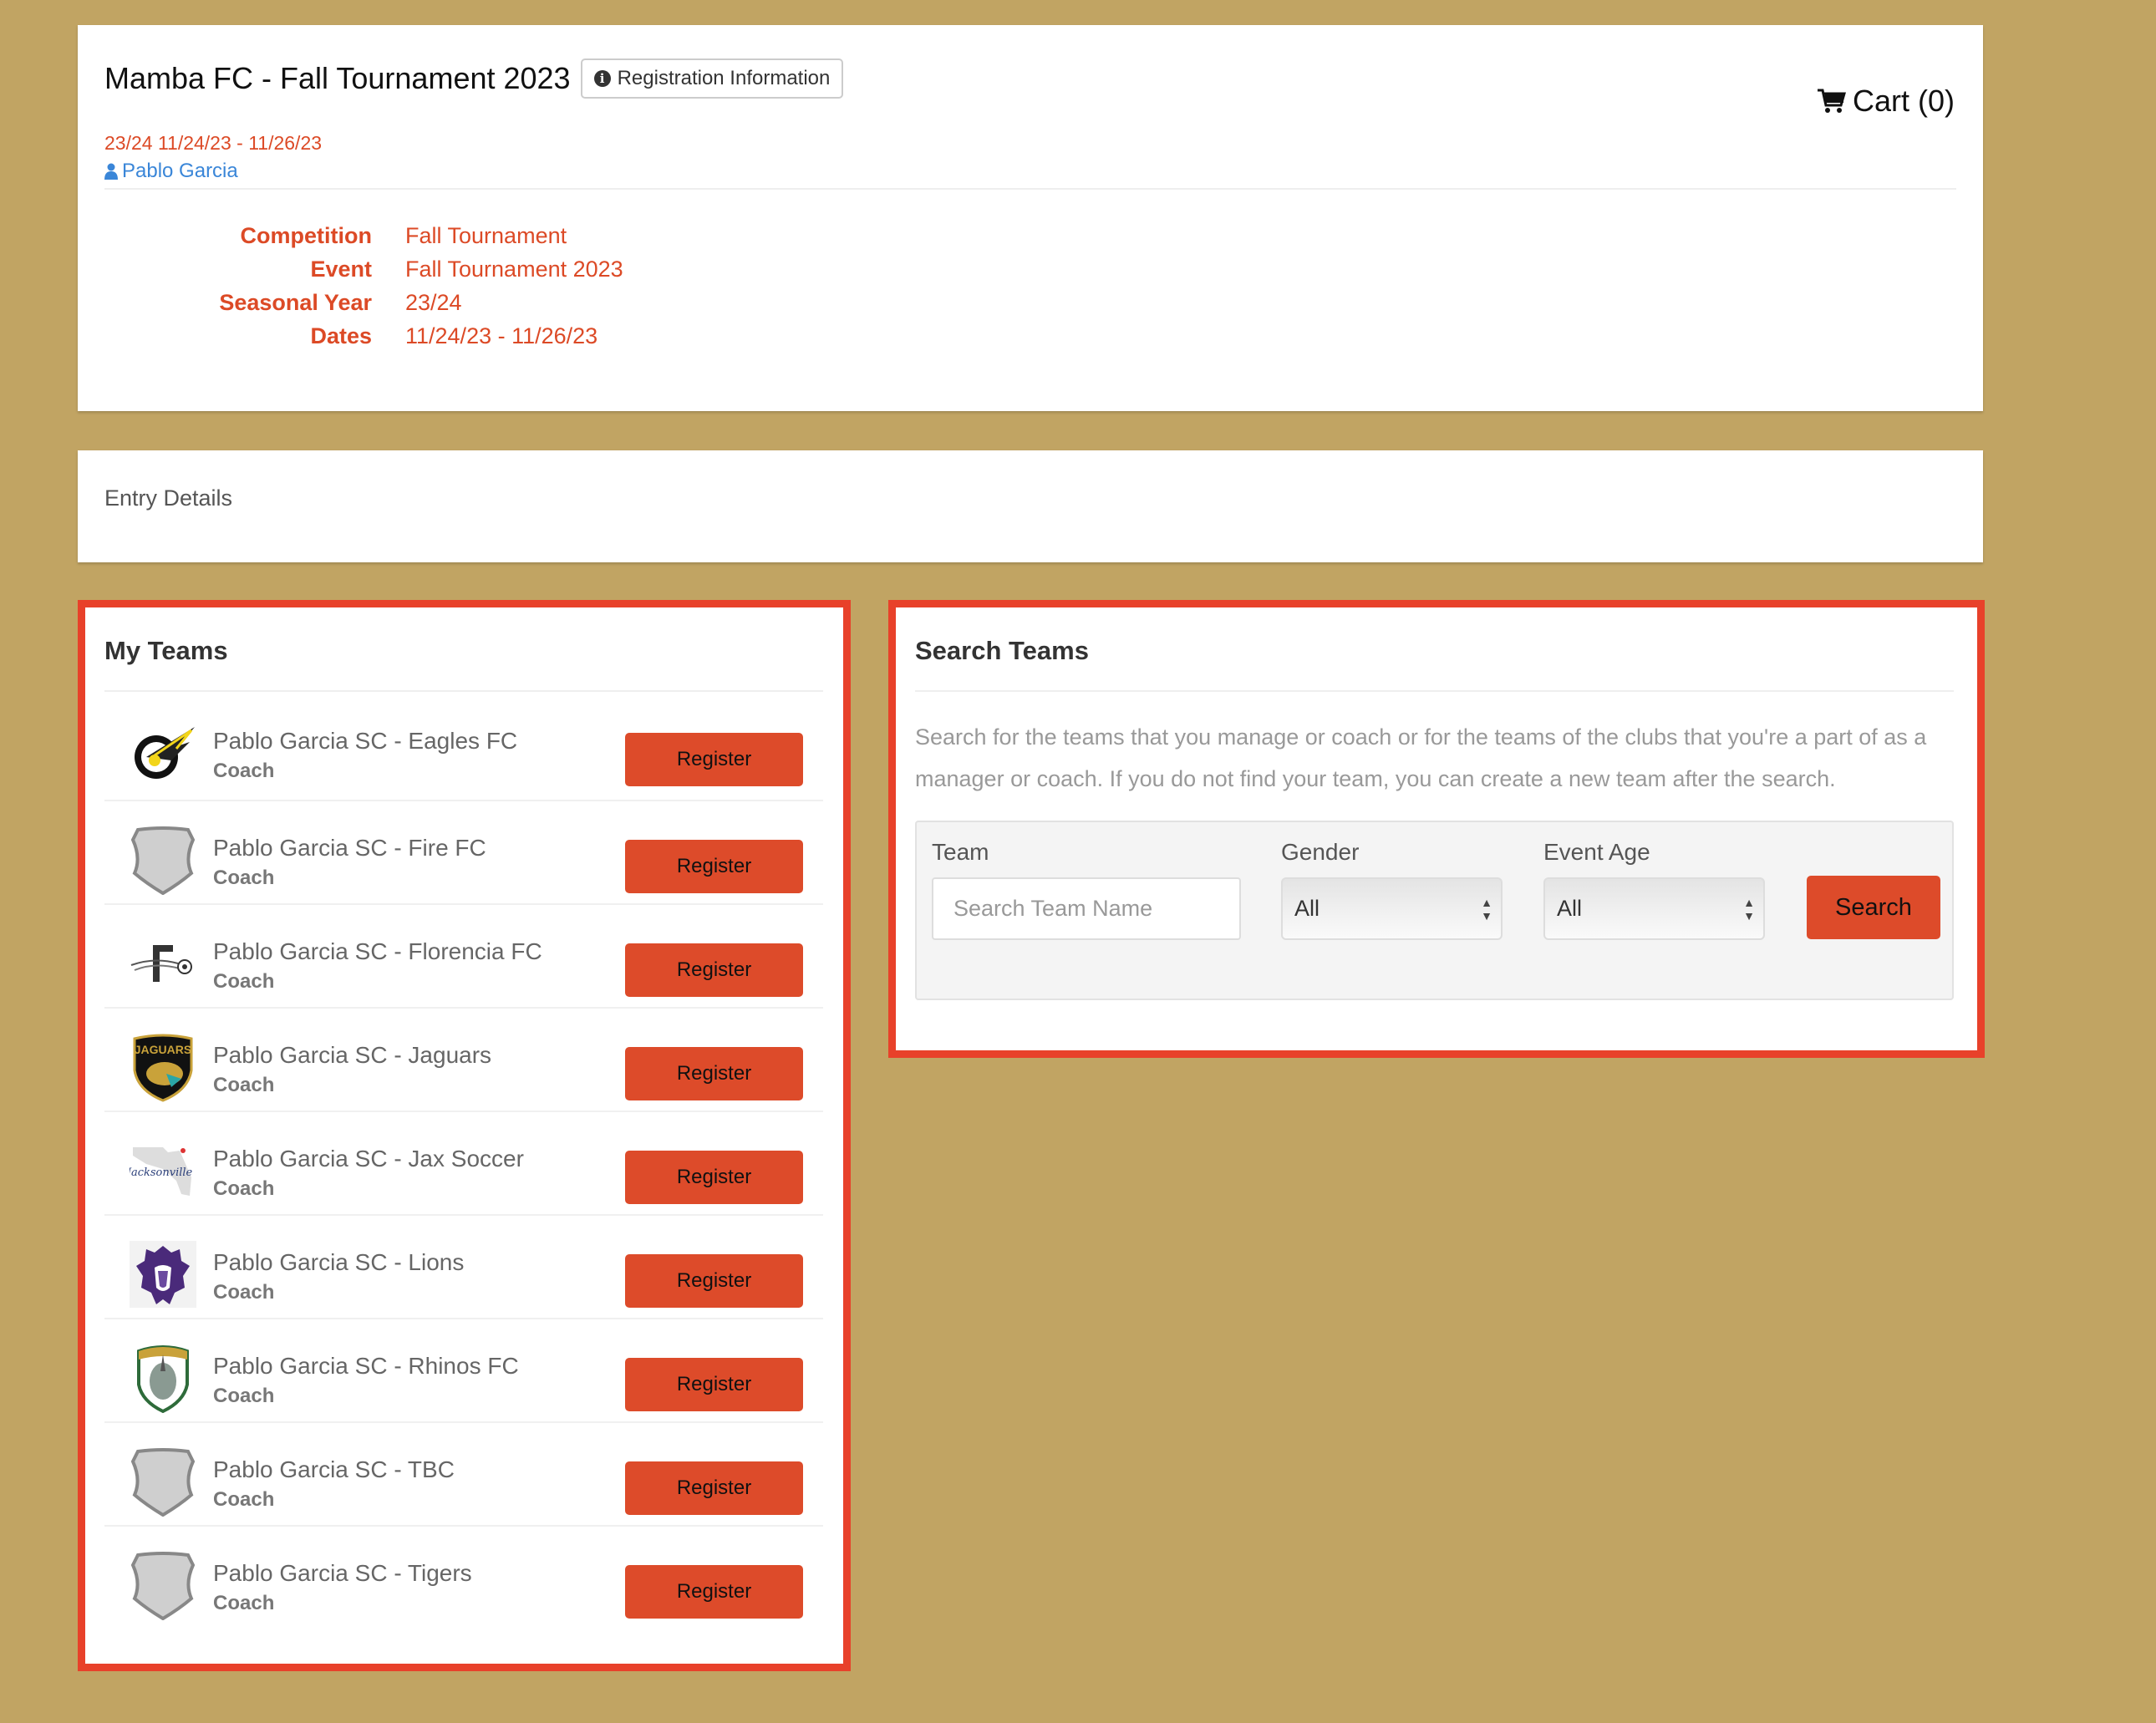  I want to click on search-teams-divider, so click(1435, 691).